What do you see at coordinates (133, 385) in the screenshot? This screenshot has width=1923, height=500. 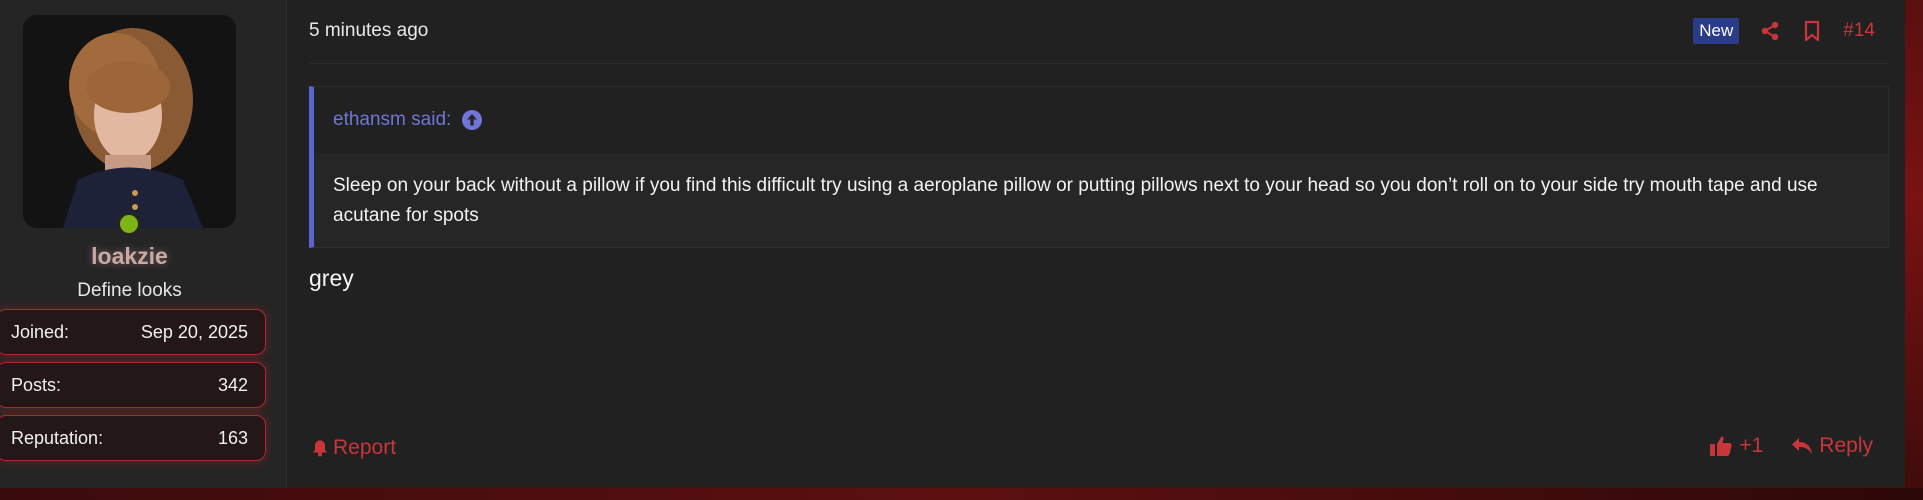 I see `stat-posts: Posts: 342` at bounding box center [133, 385].